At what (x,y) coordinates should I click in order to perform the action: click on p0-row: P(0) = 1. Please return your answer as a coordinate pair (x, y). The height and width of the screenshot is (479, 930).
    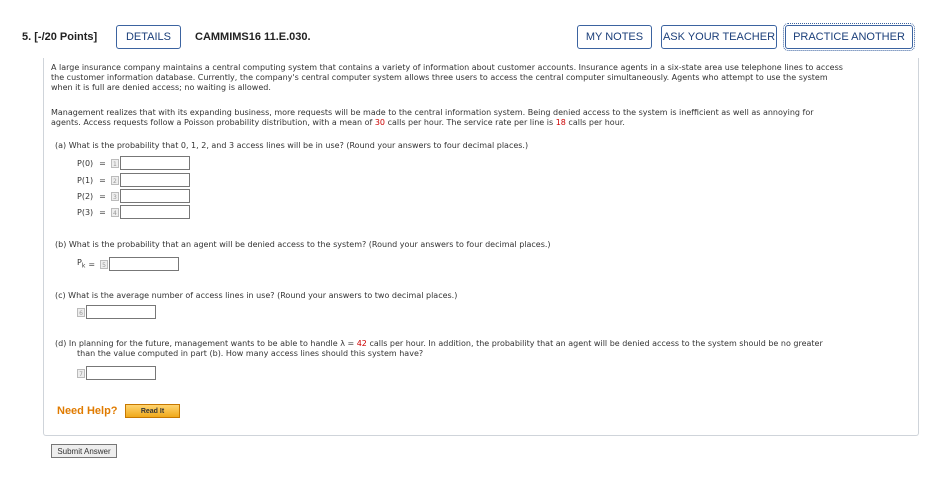
    Looking at the image, I should click on (133, 163).